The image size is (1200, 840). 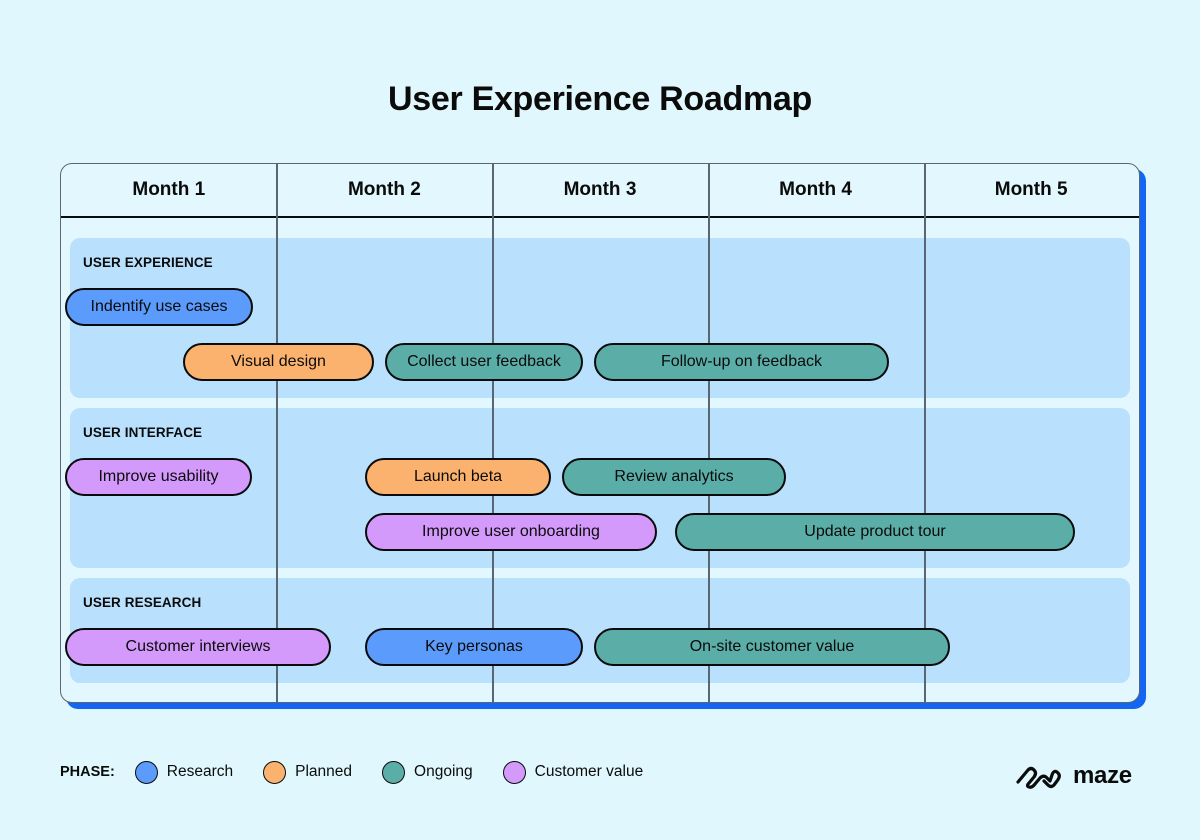 I want to click on task-pill: Visual design, so click(x=278, y=362).